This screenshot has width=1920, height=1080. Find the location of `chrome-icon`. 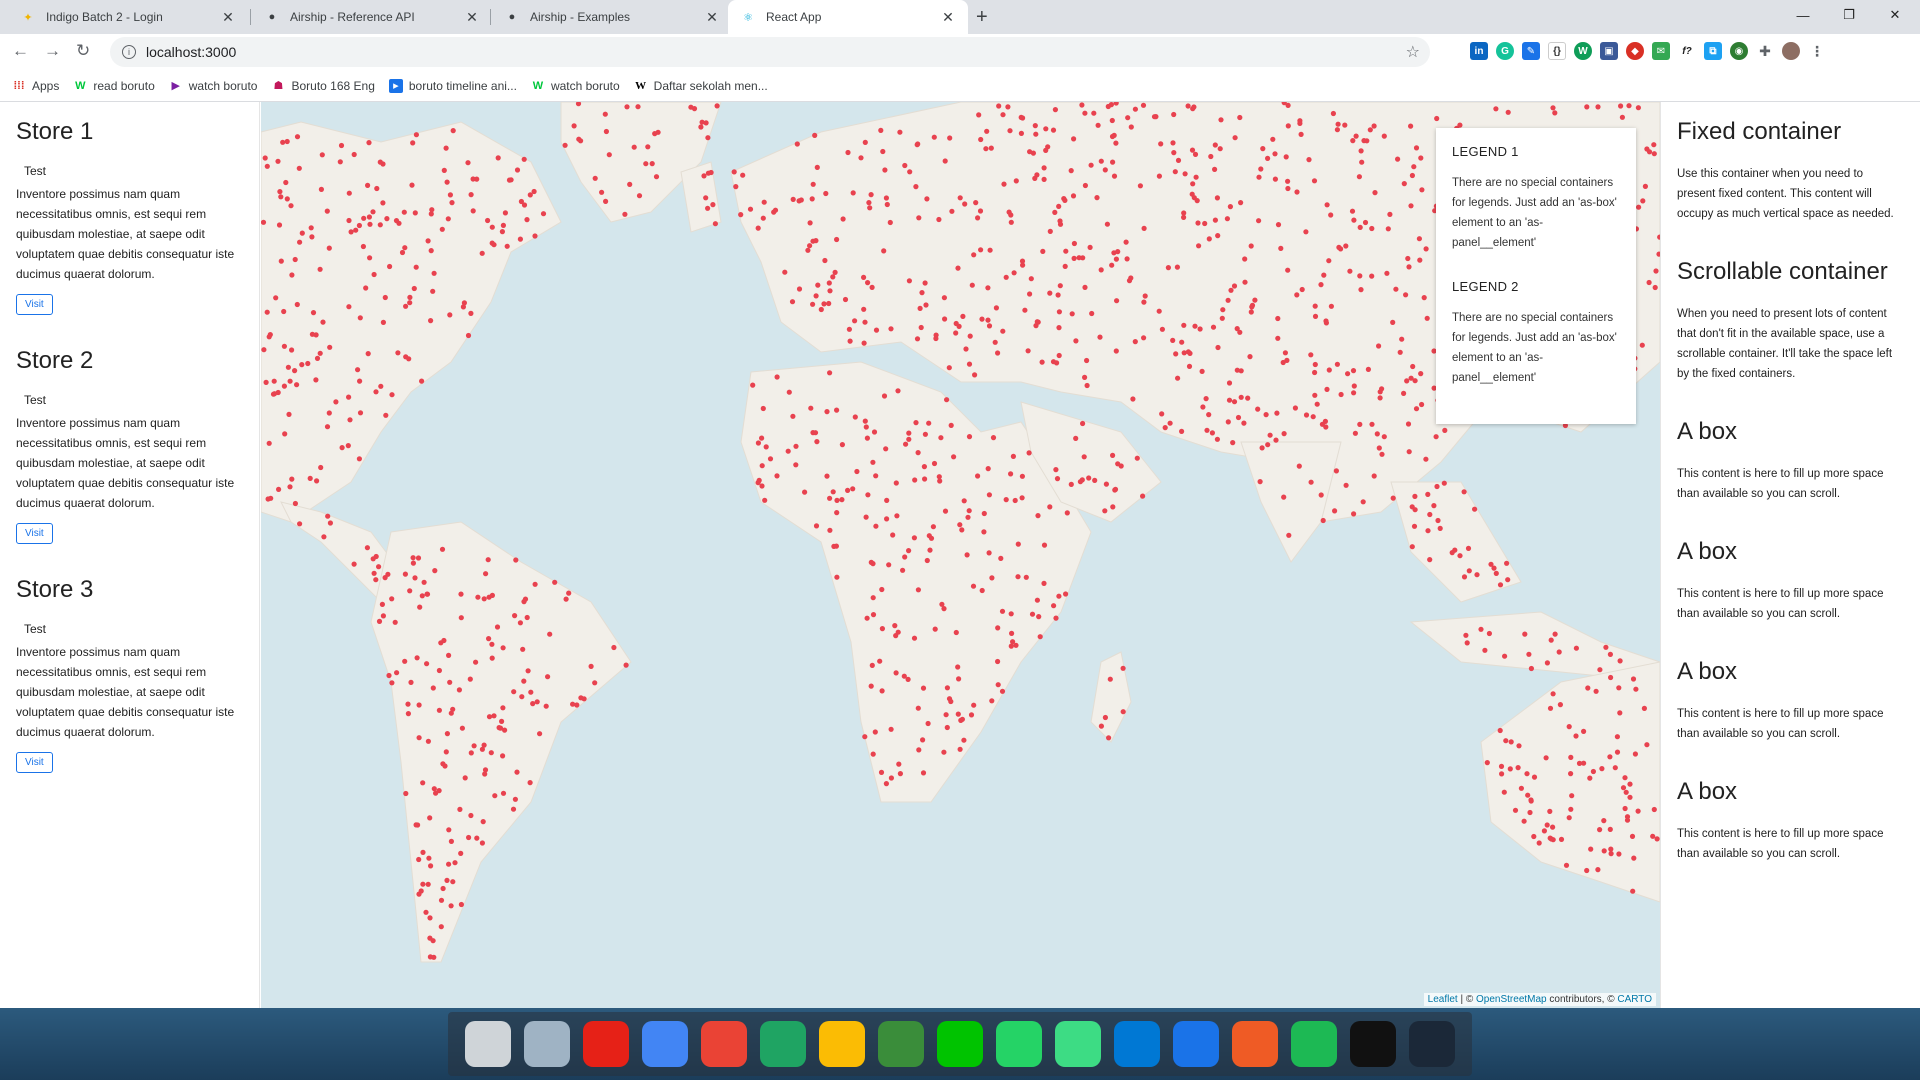

chrome-icon is located at coordinates (664, 1044).